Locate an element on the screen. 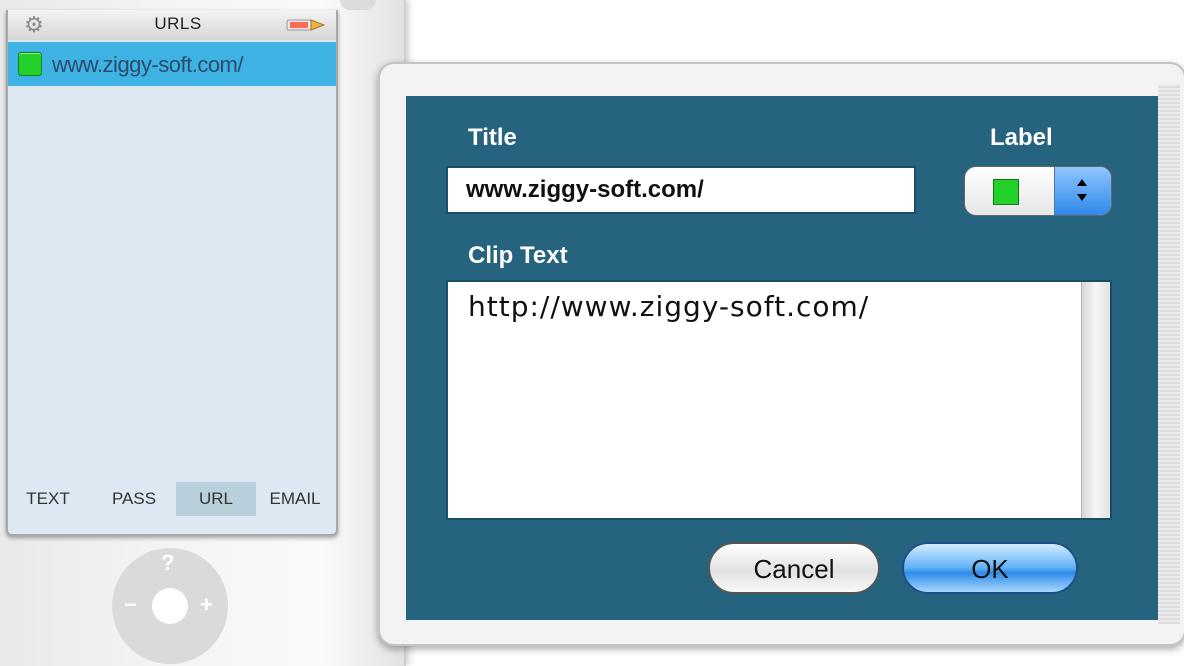 Image resolution: width=1184 pixels, height=666 pixels. ok-button: OK is located at coordinates (990, 568).